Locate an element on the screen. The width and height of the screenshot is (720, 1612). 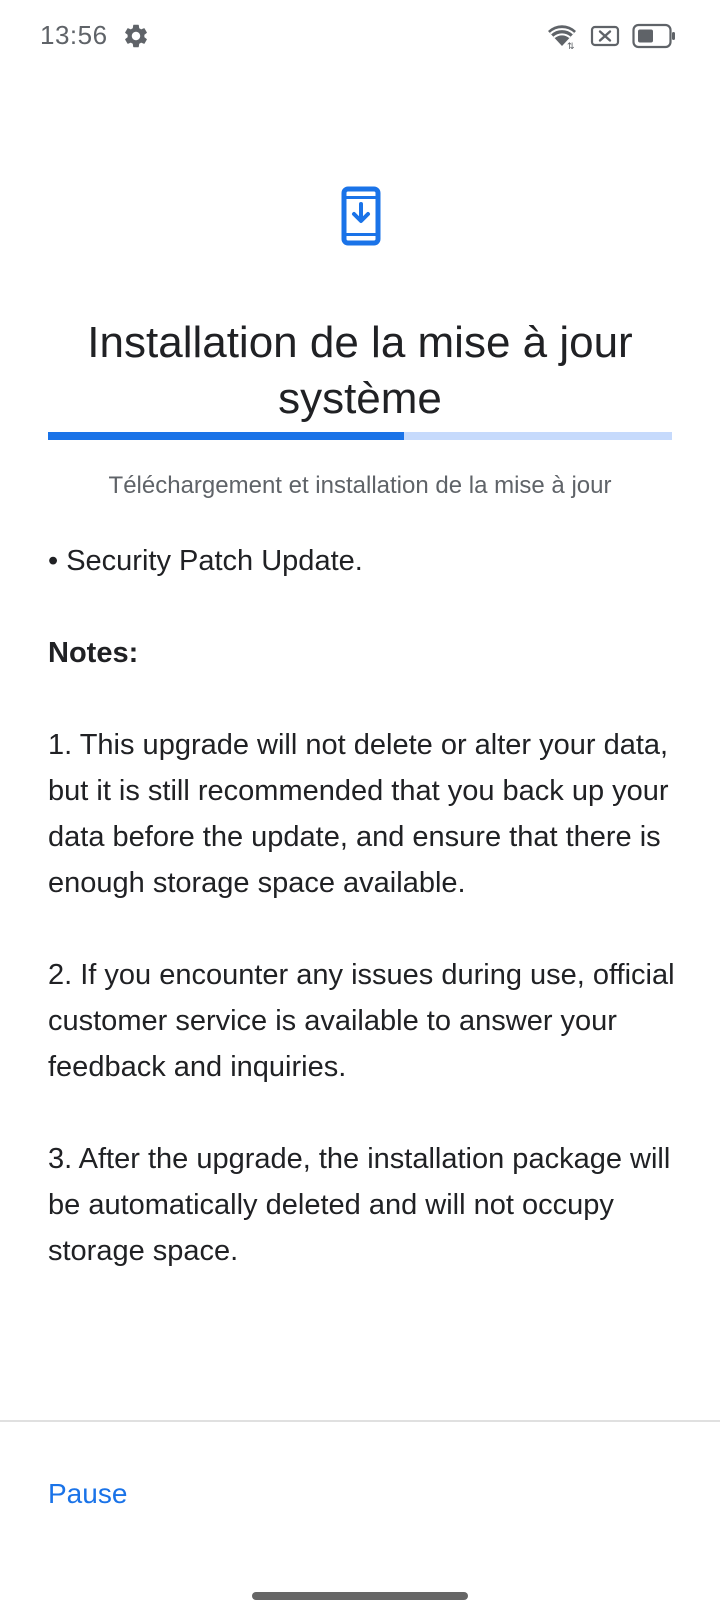
status-icons: ⇅ is located at coordinates (611, 36).